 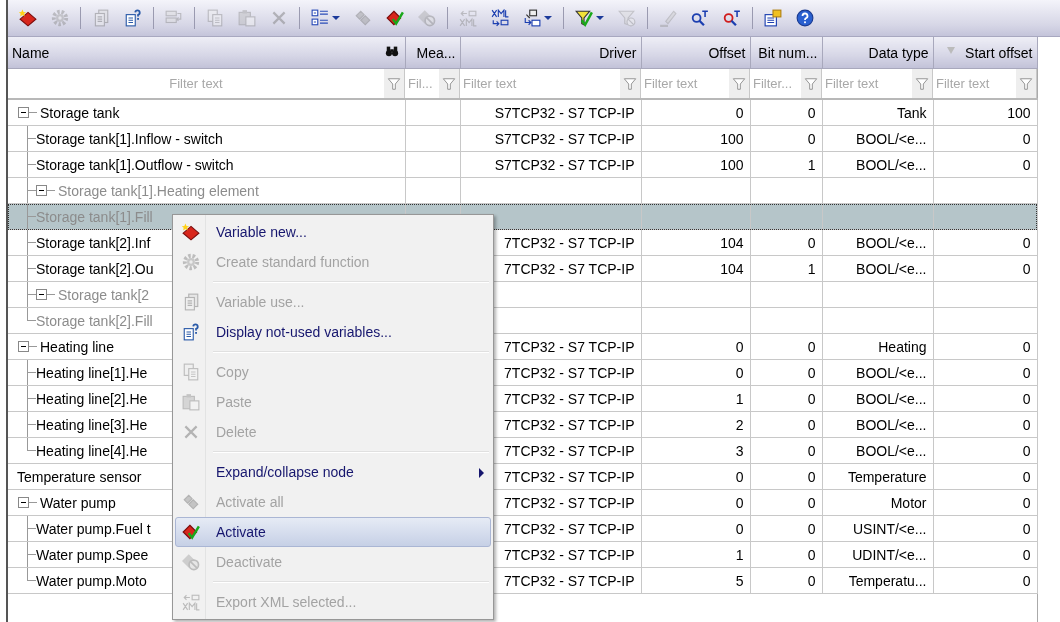 I want to click on search-icon, so click(x=391, y=51).